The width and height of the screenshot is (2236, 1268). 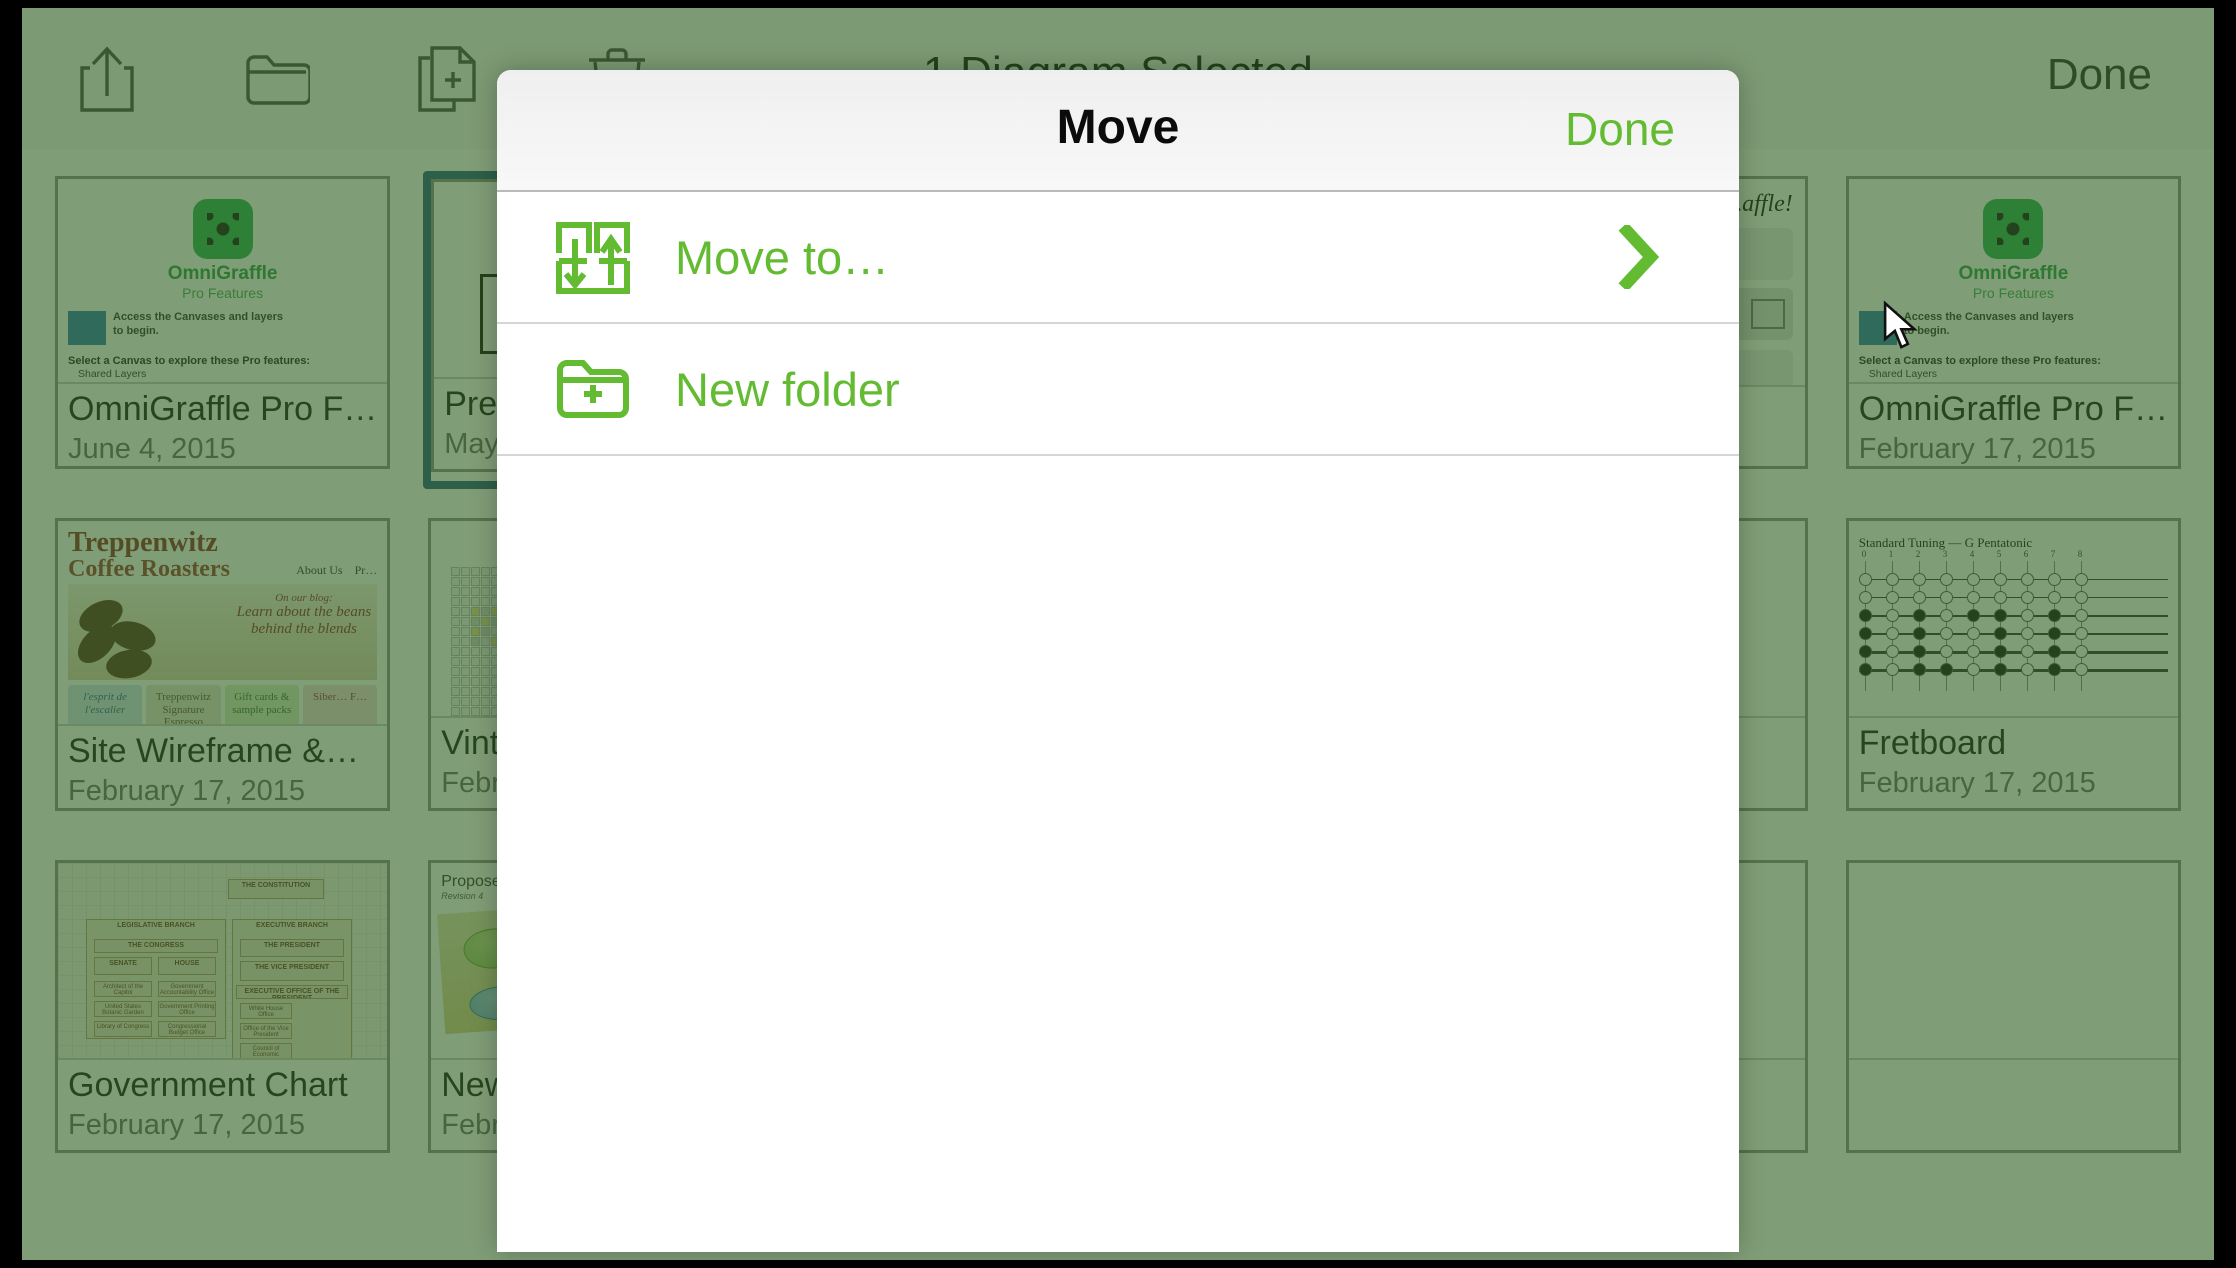 What do you see at coordinates (123, 1009) in the screenshot?
I see `thumb-gov-office: United States Botanic Garden` at bounding box center [123, 1009].